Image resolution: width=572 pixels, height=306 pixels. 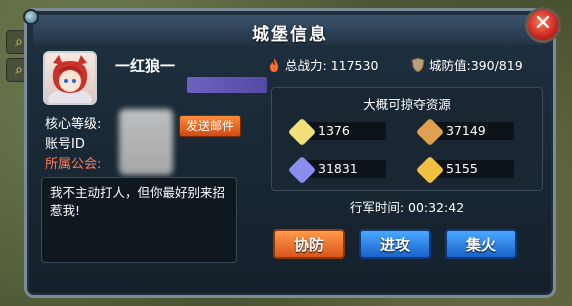 What do you see at coordinates (462, 168) in the screenshot?
I see `resource-value: 5155` at bounding box center [462, 168].